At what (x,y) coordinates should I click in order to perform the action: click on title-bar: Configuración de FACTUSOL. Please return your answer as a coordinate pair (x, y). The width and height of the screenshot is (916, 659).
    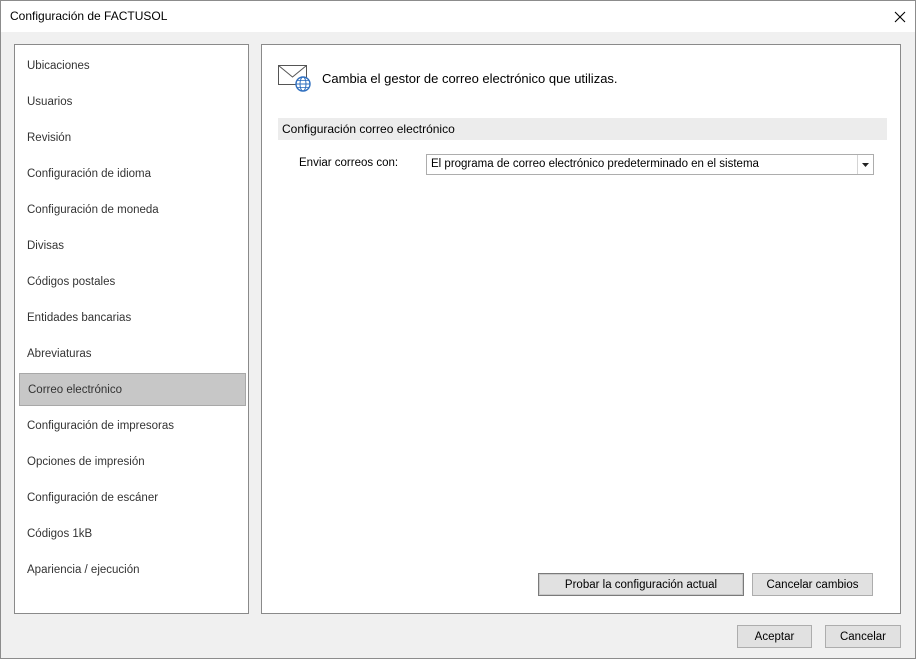
    Looking at the image, I should click on (458, 16).